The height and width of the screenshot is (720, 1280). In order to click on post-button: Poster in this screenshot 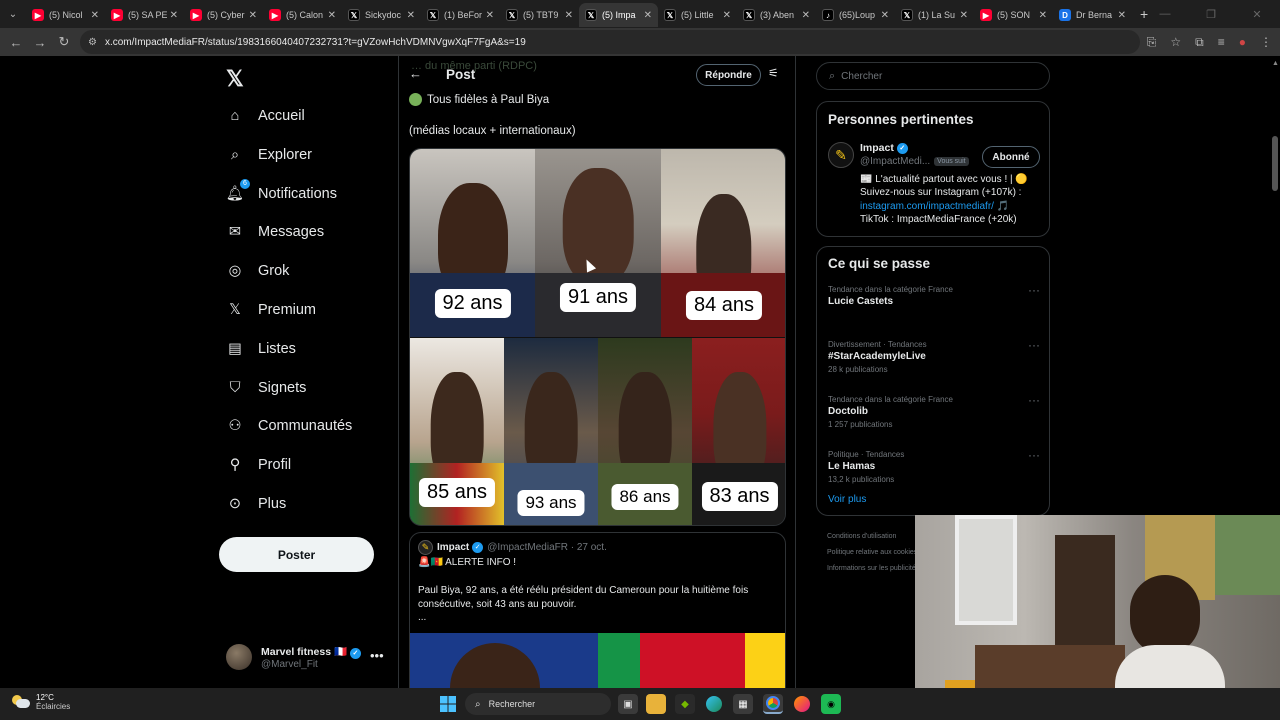, I will do `click(296, 554)`.